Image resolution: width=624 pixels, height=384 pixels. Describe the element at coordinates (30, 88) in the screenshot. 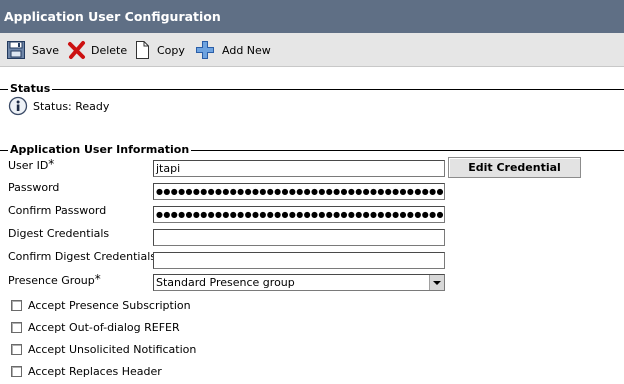

I see `status-legend: Status` at that location.